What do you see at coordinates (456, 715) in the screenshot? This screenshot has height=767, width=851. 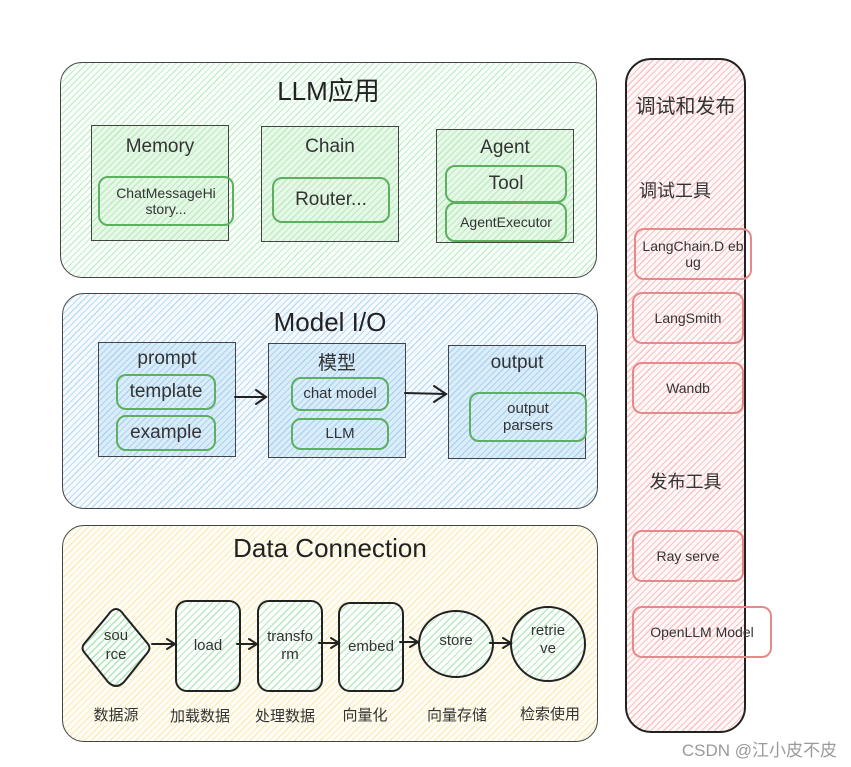 I see `store-caption: 向量存储` at bounding box center [456, 715].